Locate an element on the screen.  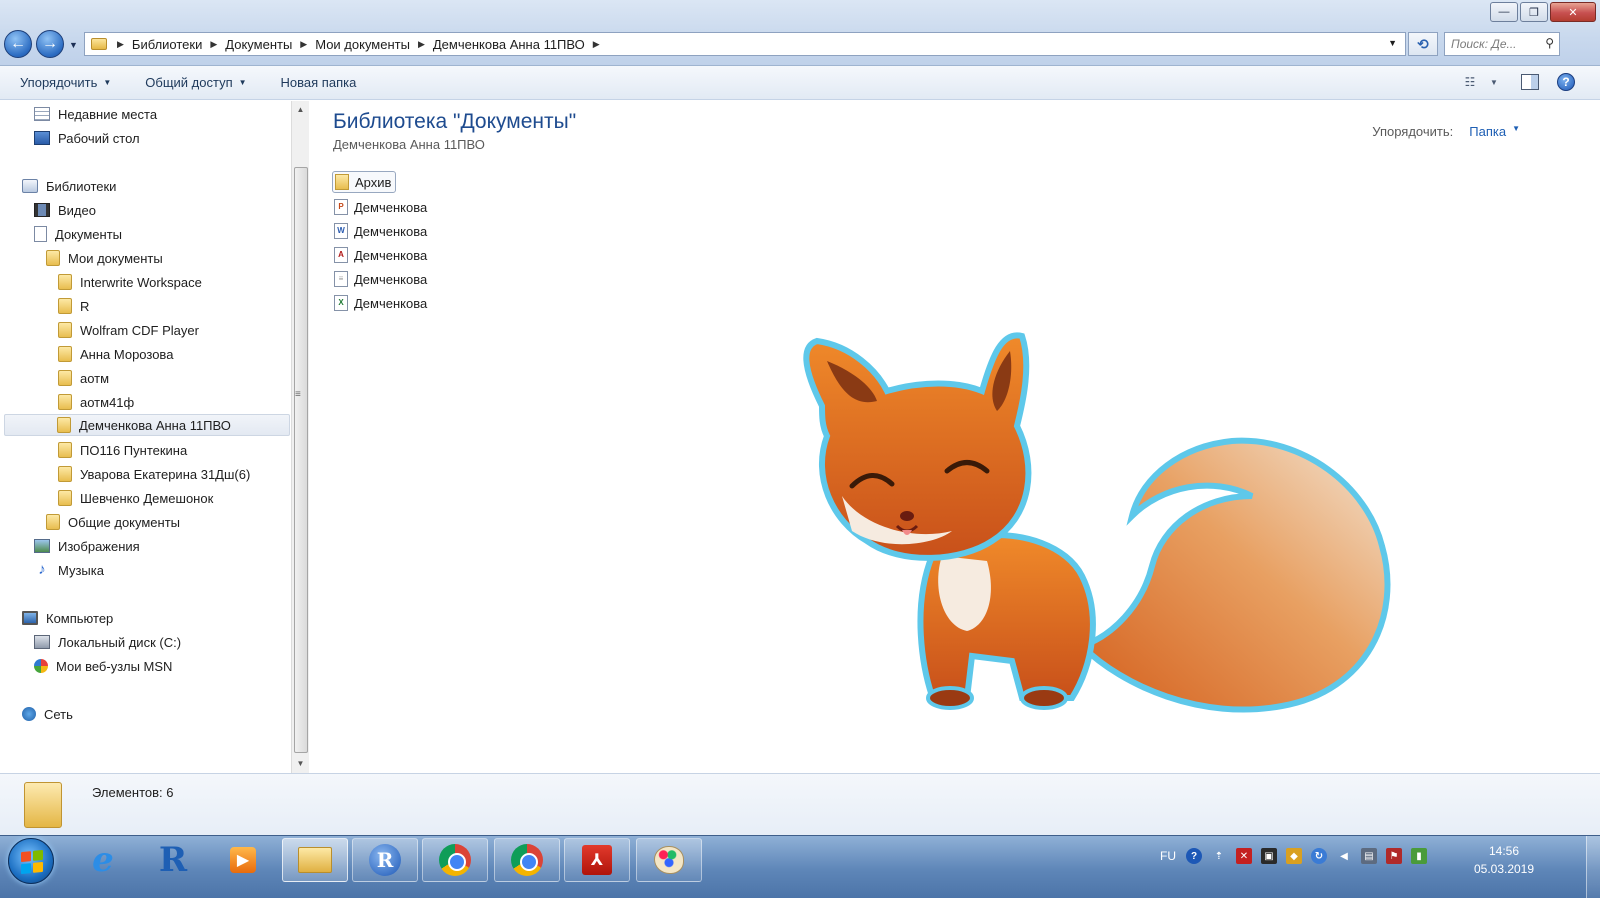
nav-item-msn: Мои веб-узлы MSN is located at coordinates (103, 666).